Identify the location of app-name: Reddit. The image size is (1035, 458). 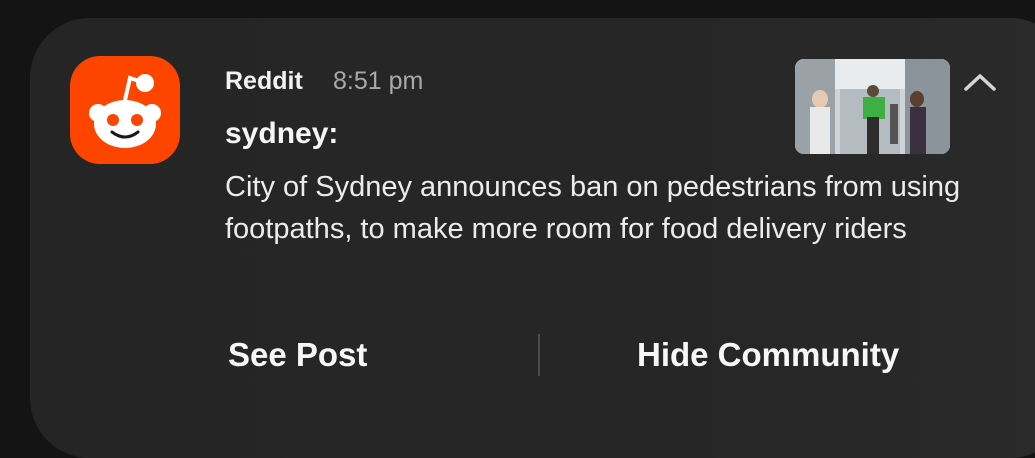
(264, 81).